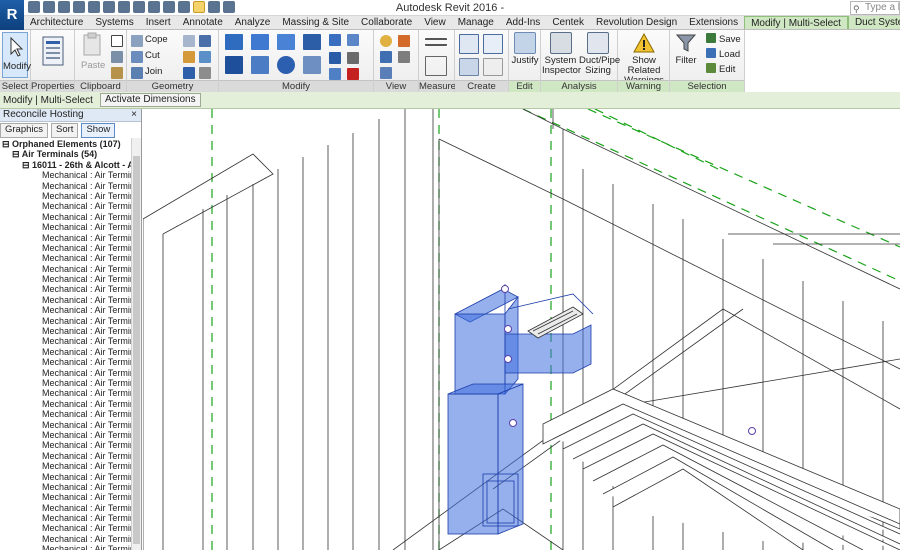 Image resolution: width=900 pixels, height=550 pixels. What do you see at coordinates (150, 100) in the screenshot?
I see `activate-dimensions-button: Activate Dimensions` at bounding box center [150, 100].